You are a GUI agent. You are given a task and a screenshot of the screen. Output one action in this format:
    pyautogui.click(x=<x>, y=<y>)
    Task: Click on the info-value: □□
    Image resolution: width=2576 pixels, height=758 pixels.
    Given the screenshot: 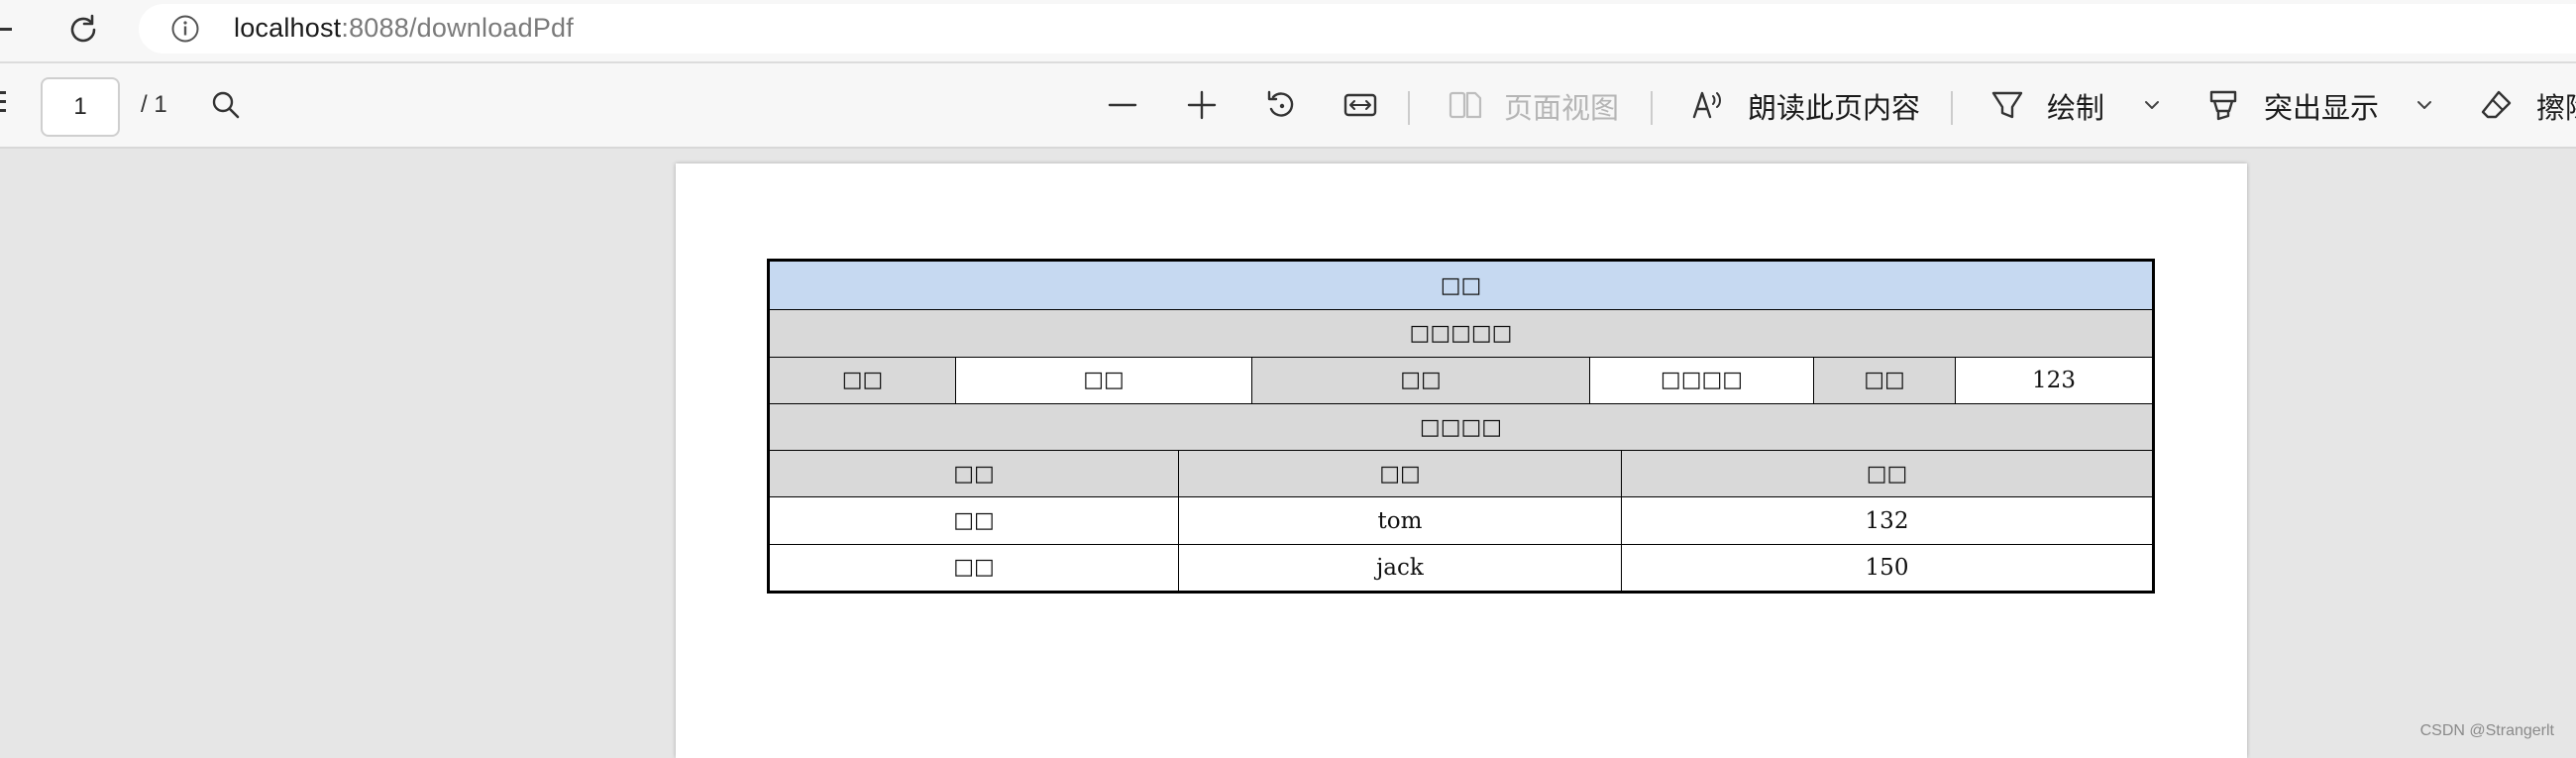 What is the action you would take?
    pyautogui.click(x=1103, y=380)
    